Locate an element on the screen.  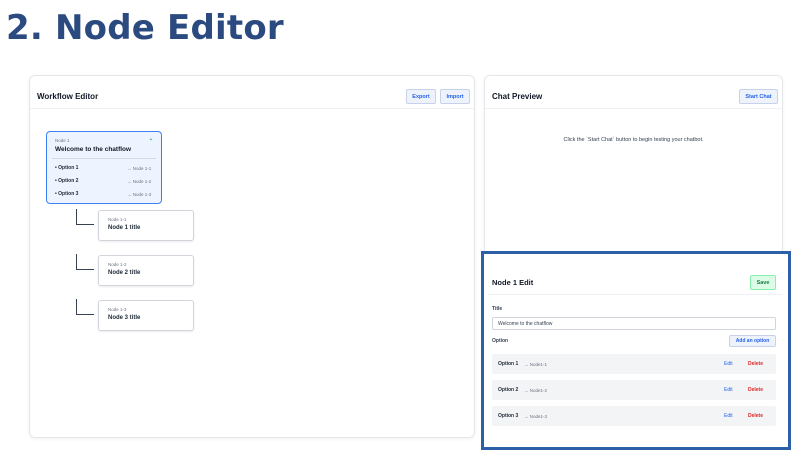
workflow-editor-header: Workflow Editor Export Import is located at coordinates (252, 92).